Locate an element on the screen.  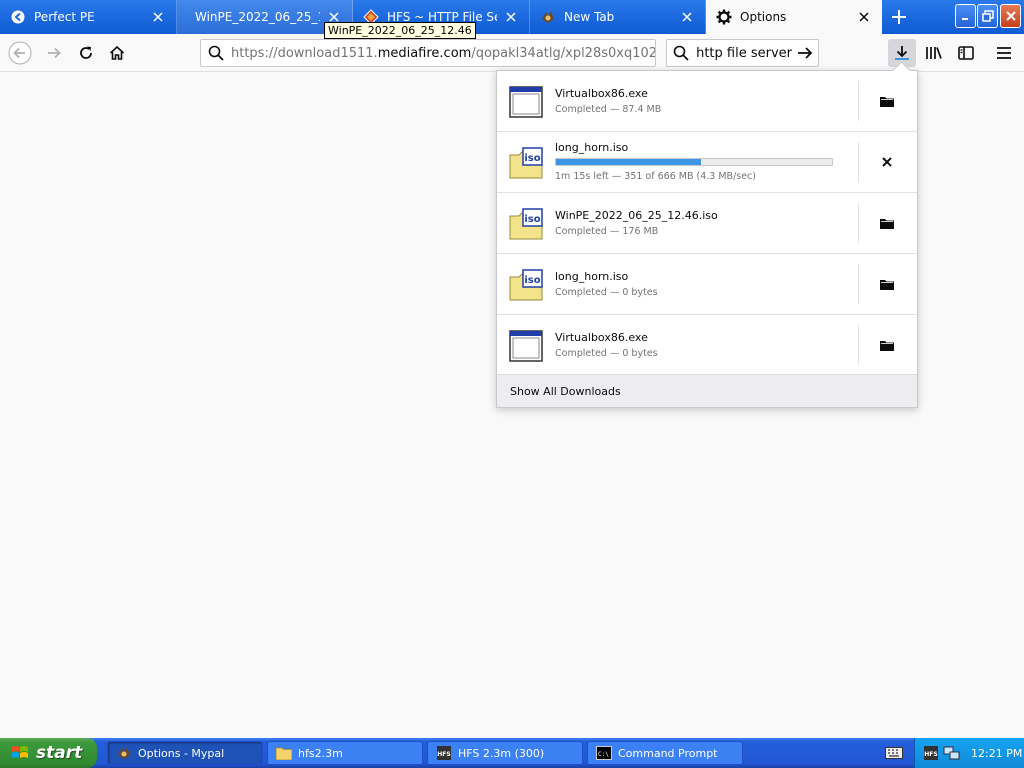
back-button is located at coordinates (20, 53).